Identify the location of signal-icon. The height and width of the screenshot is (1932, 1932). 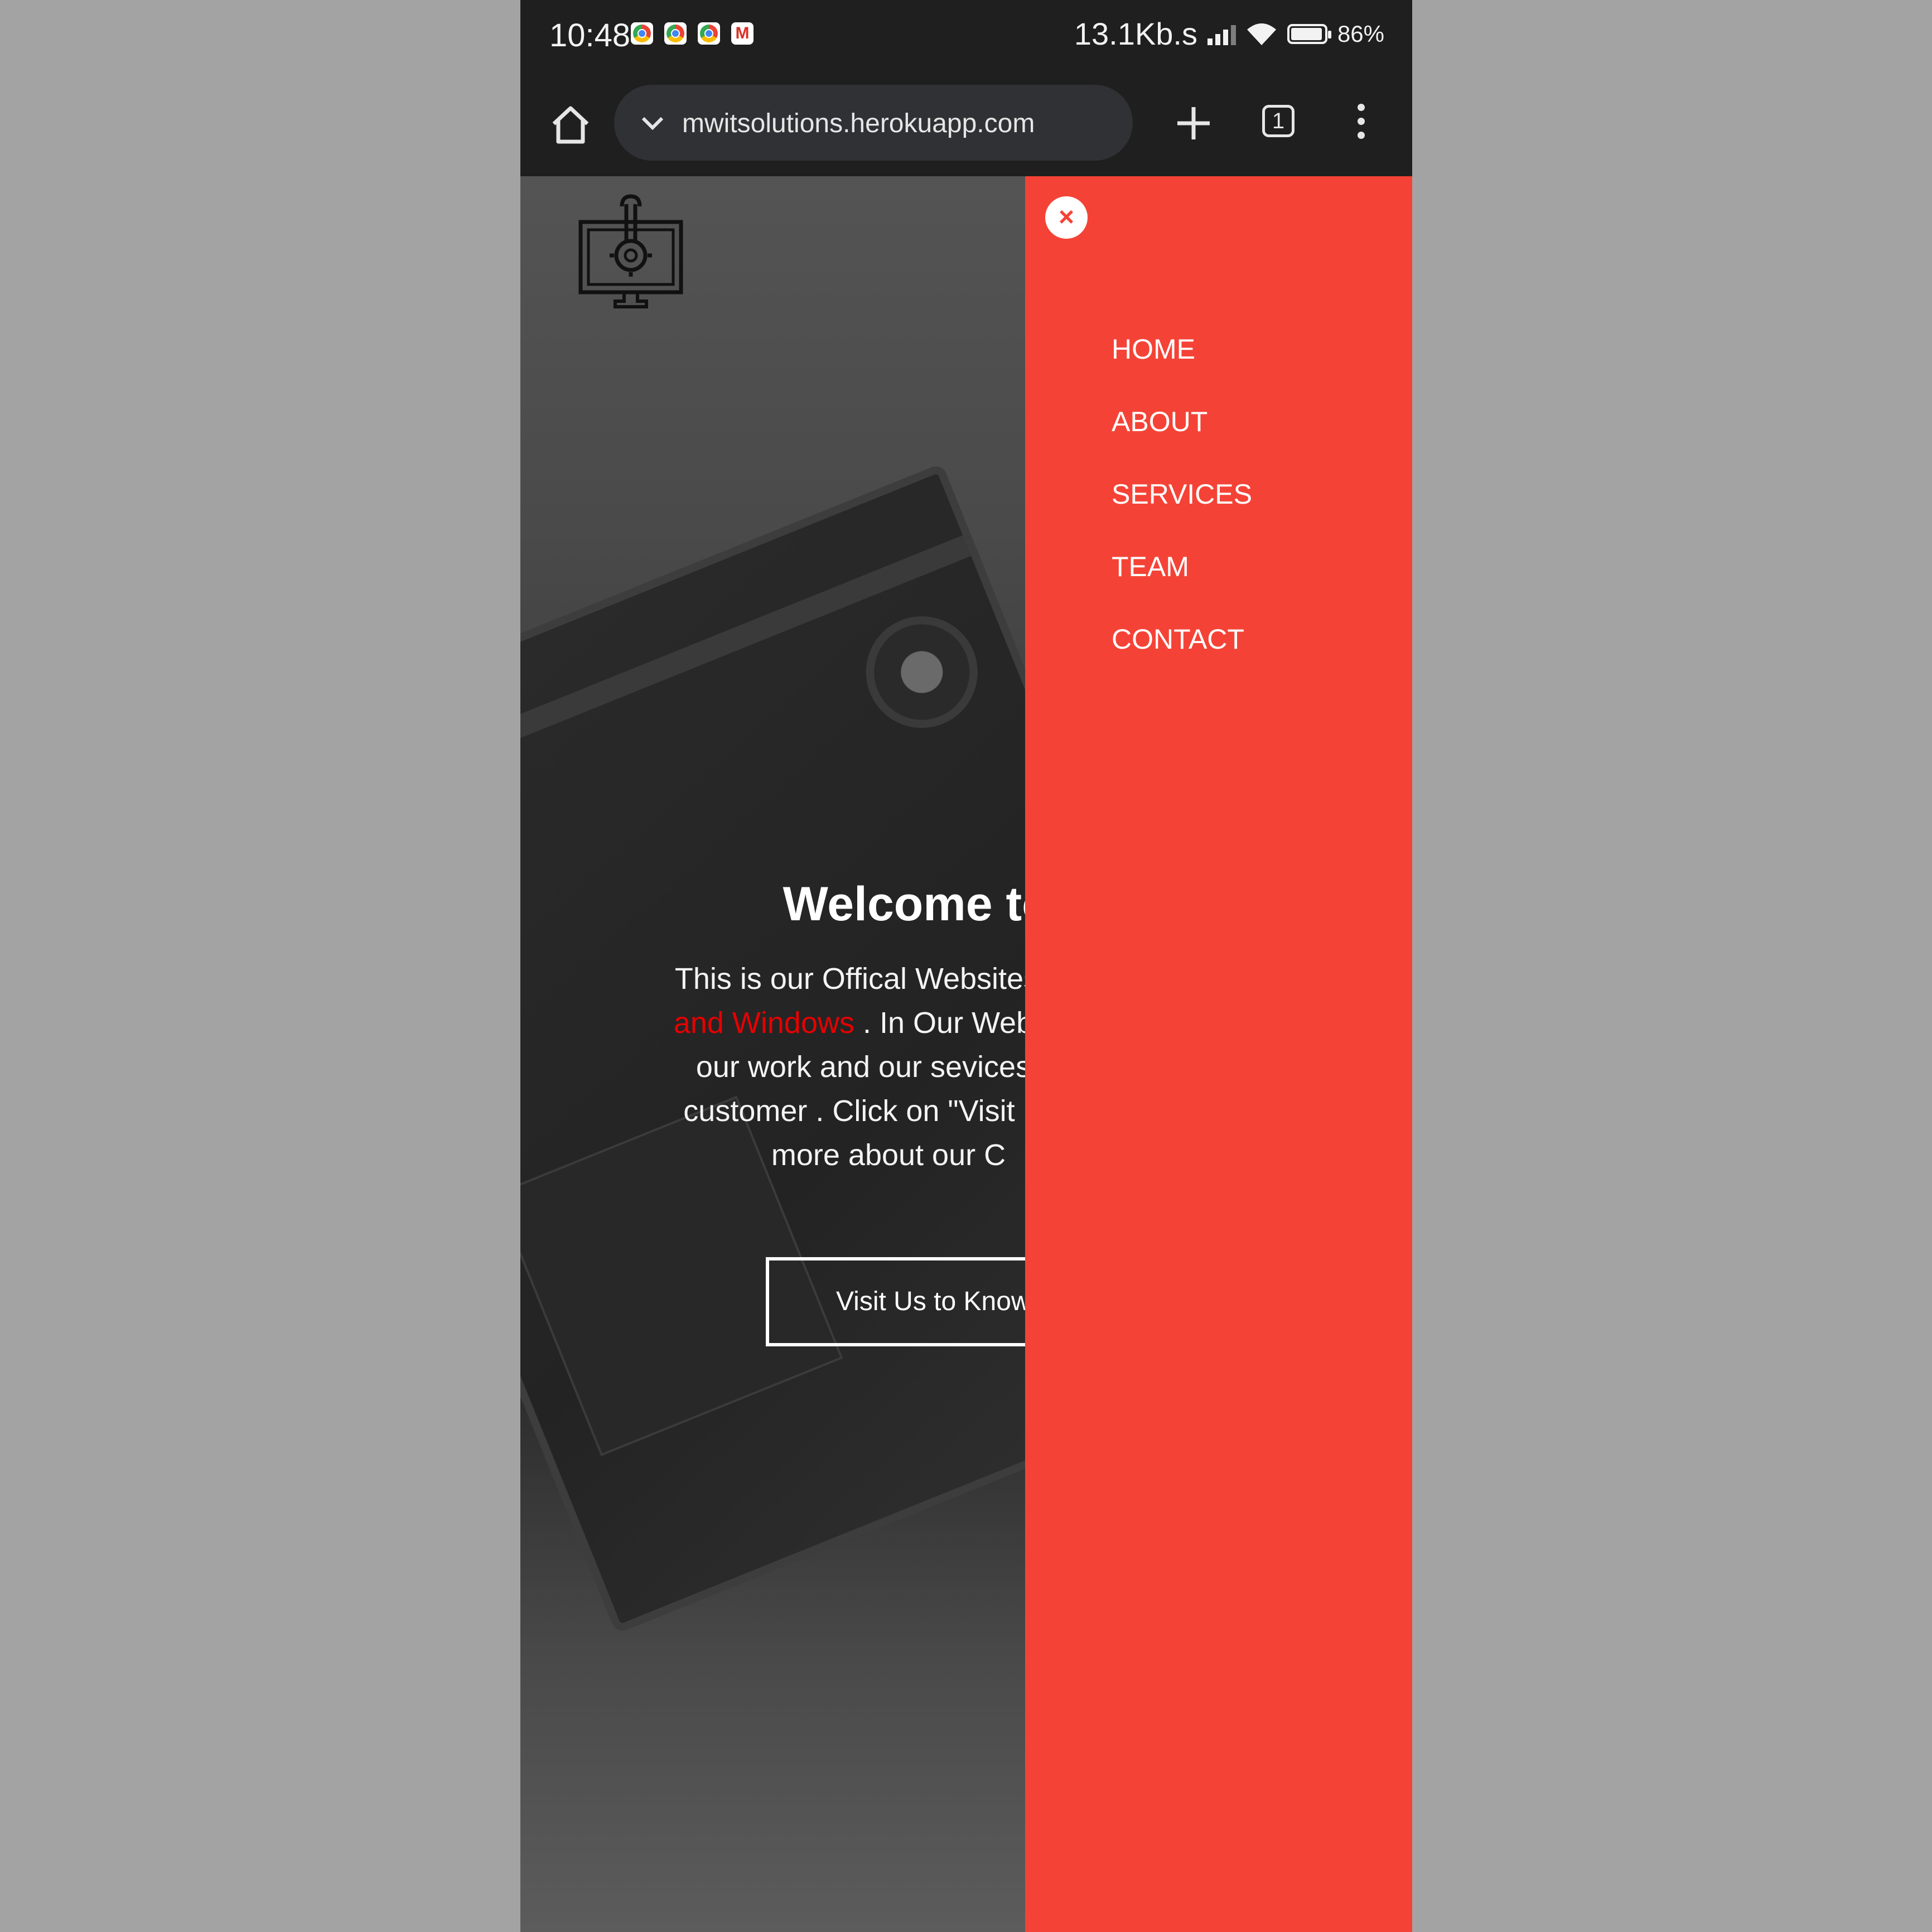
(1221, 34).